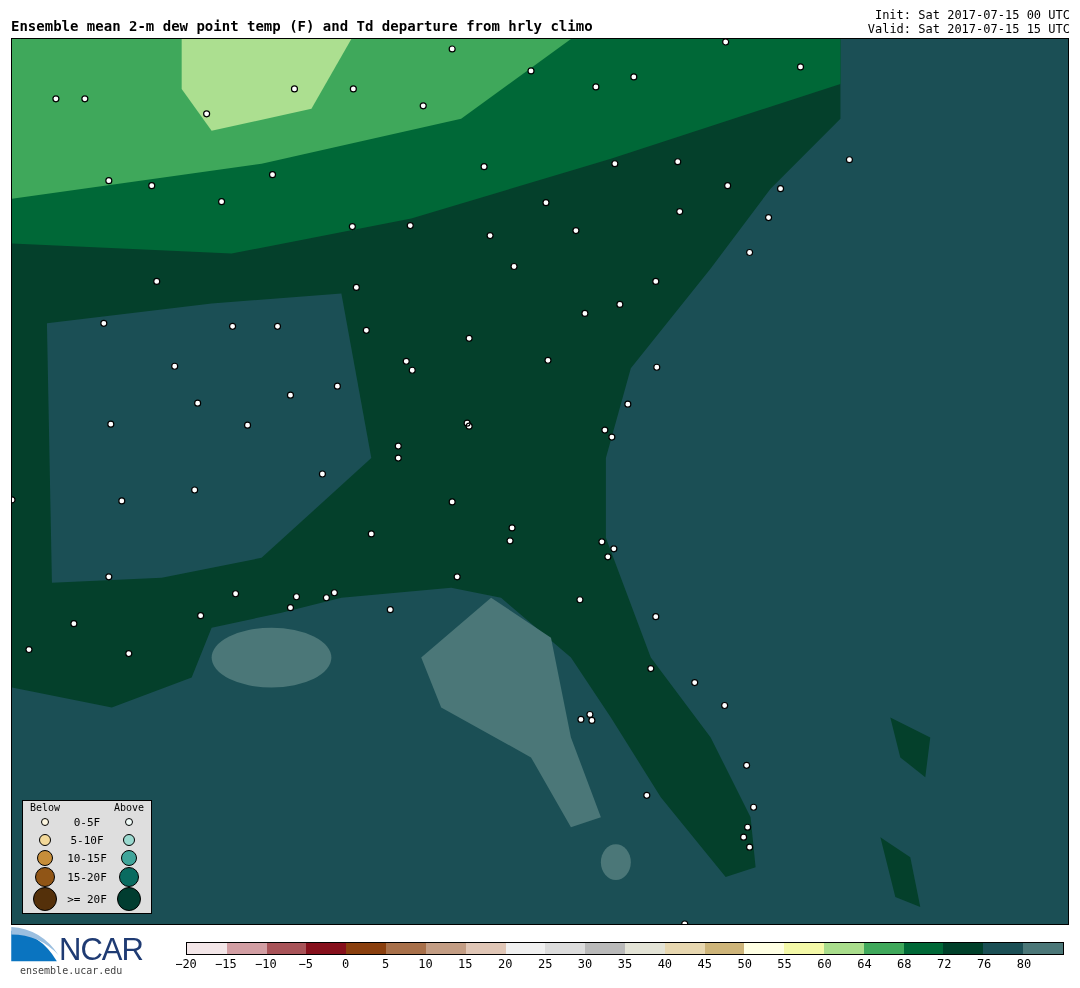 This screenshot has height=988, width=1080. Describe the element at coordinates (87, 877) in the screenshot. I see `legend-label: 15-20F` at that location.